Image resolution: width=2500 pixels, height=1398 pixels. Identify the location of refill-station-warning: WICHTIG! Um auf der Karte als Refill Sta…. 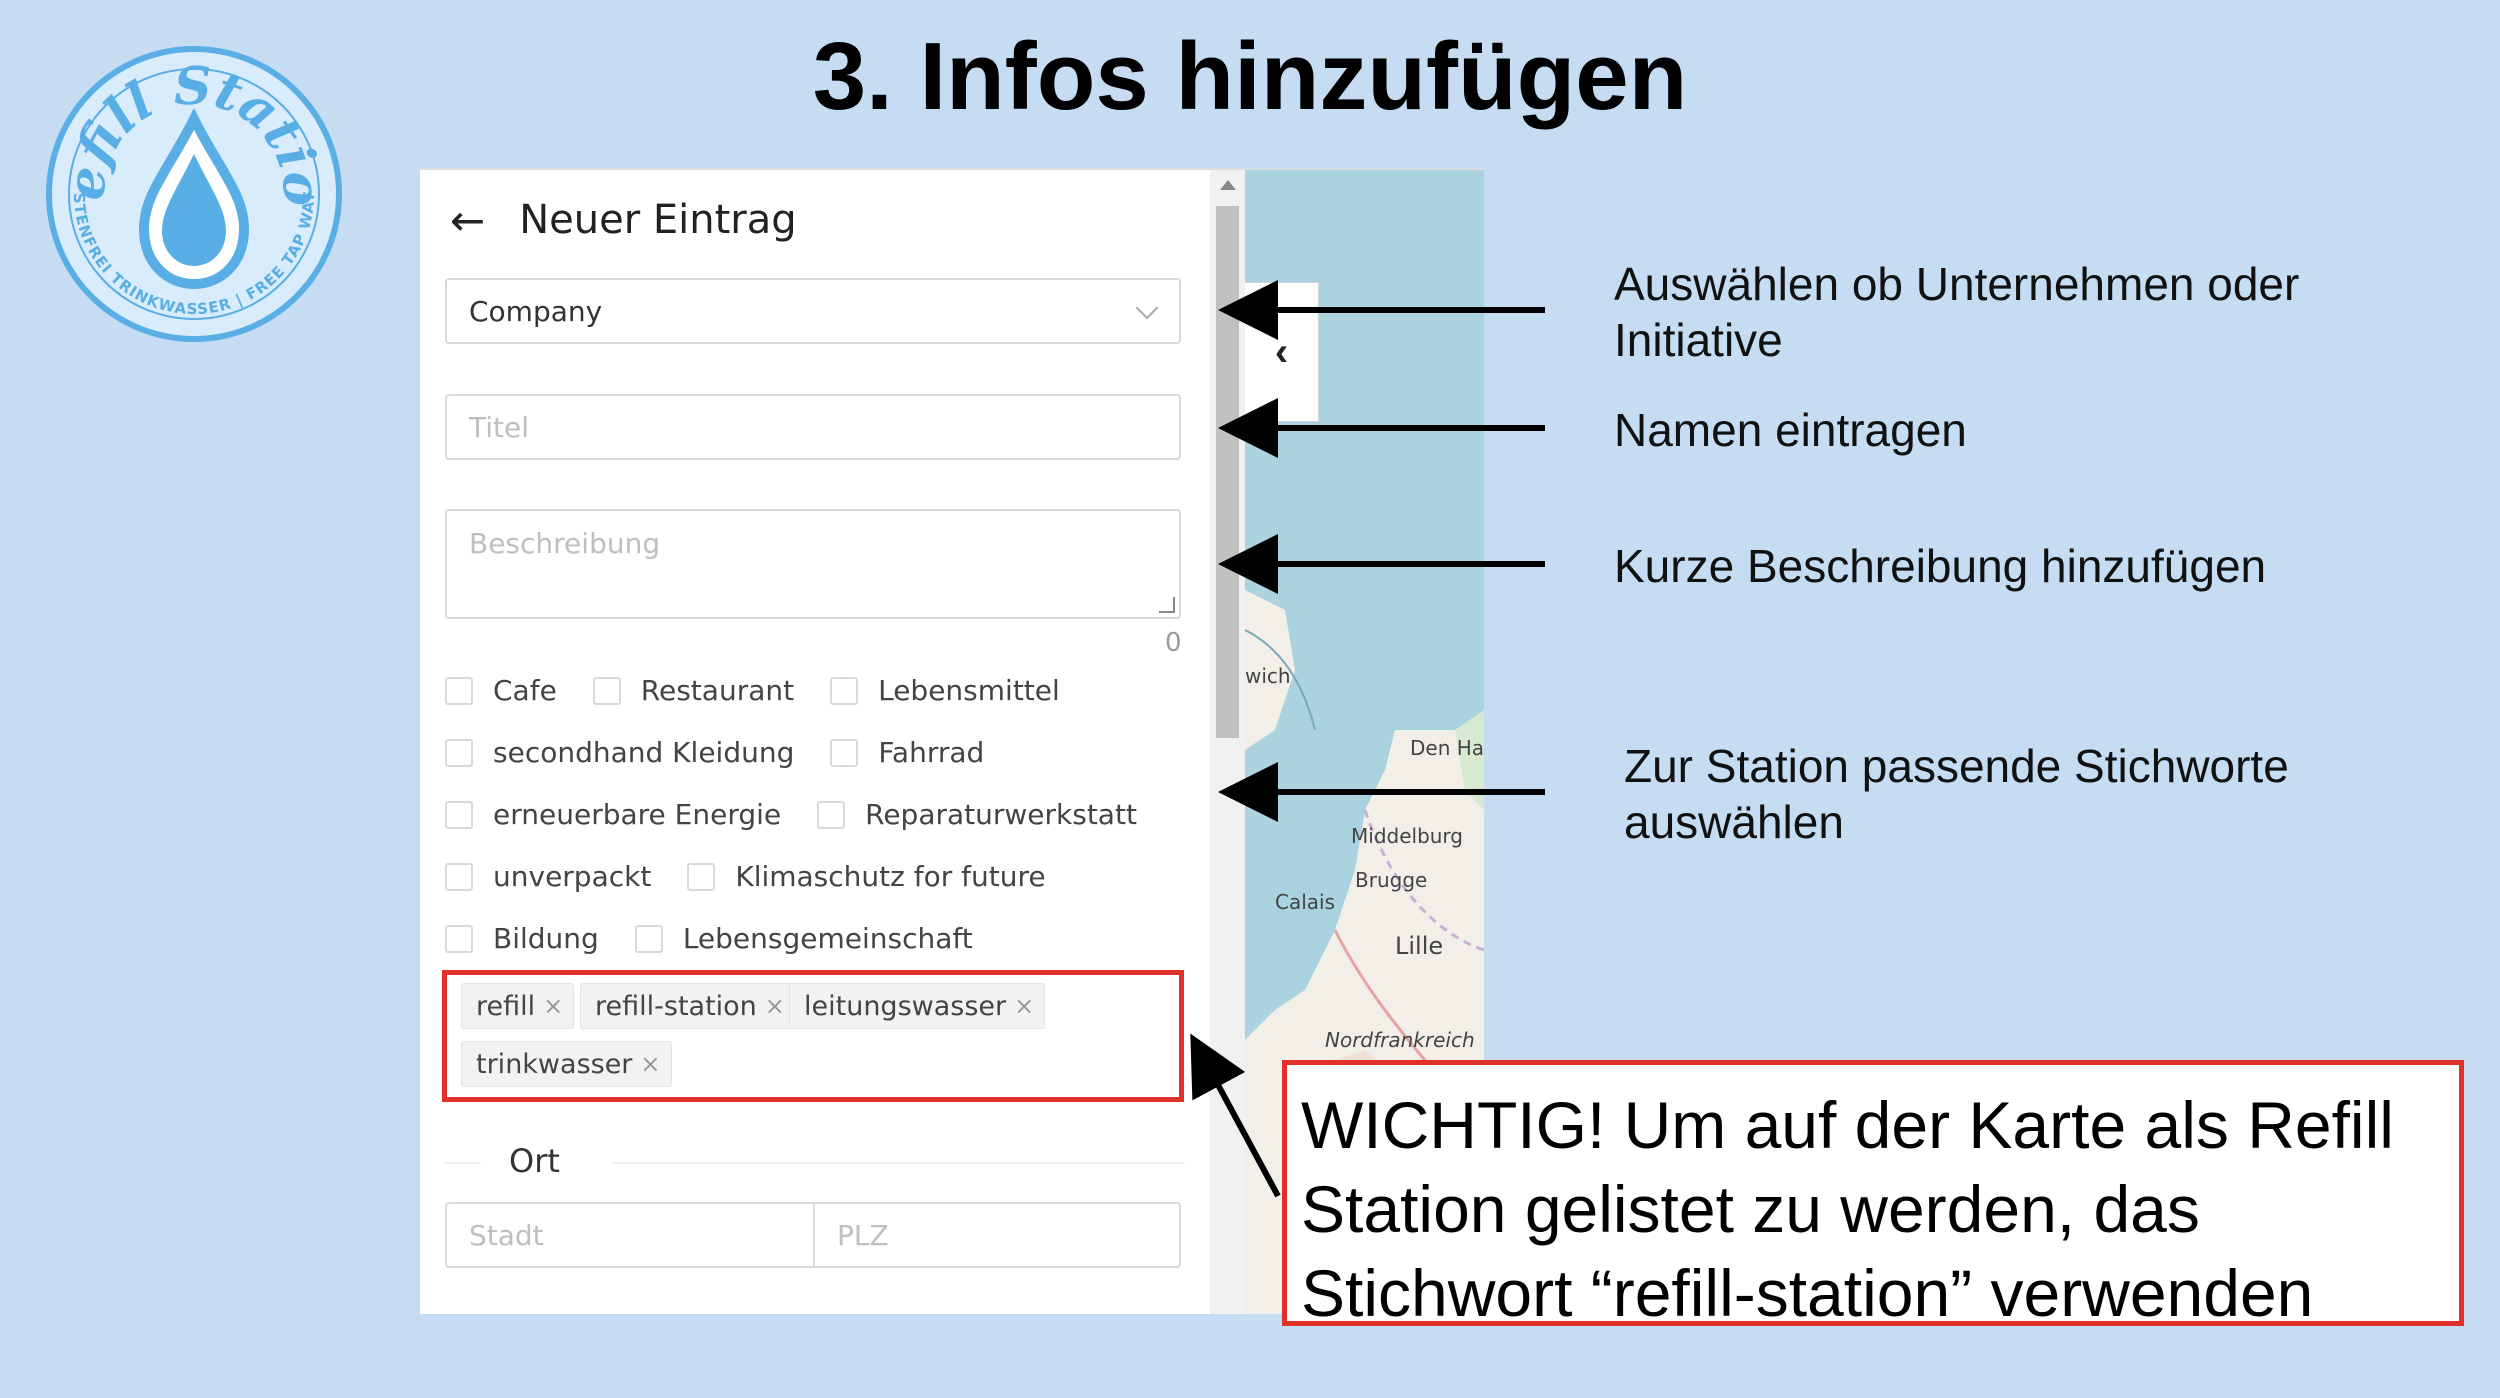
(1873, 1195).